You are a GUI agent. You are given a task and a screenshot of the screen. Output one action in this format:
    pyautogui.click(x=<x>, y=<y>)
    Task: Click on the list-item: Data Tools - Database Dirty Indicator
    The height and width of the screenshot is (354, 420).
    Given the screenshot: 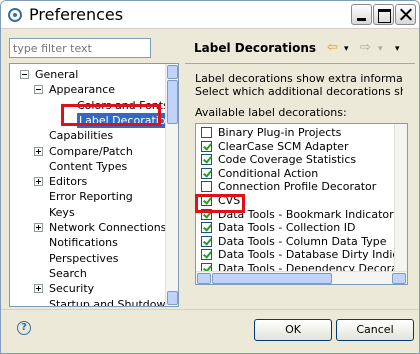 What is the action you would take?
    pyautogui.click(x=301, y=254)
    